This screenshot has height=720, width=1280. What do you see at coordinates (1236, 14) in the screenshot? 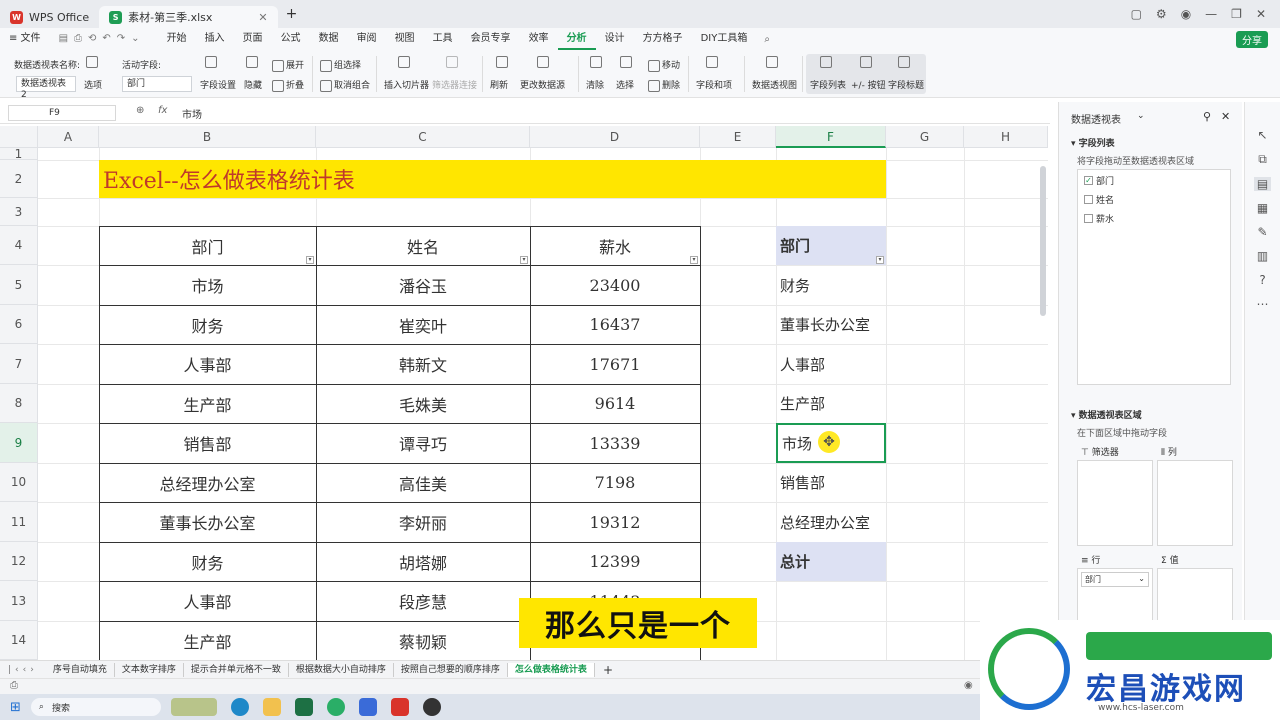
I see `restore-button: ❐` at bounding box center [1236, 14].